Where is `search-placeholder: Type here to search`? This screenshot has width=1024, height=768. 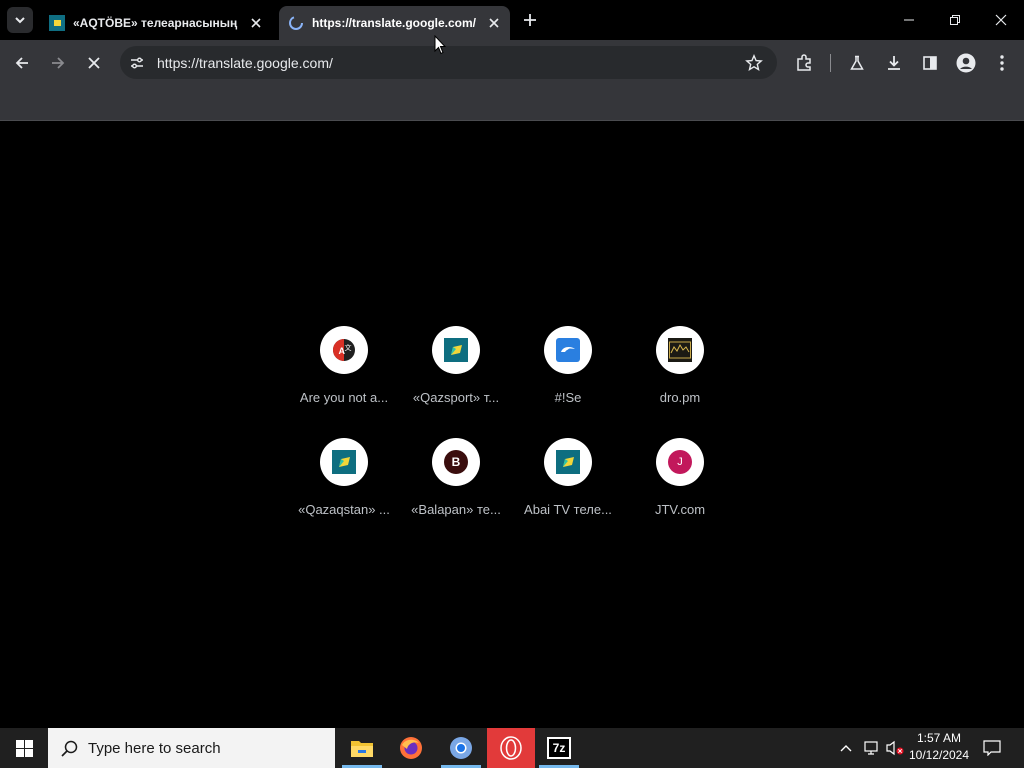 search-placeholder: Type here to search is located at coordinates (154, 748).